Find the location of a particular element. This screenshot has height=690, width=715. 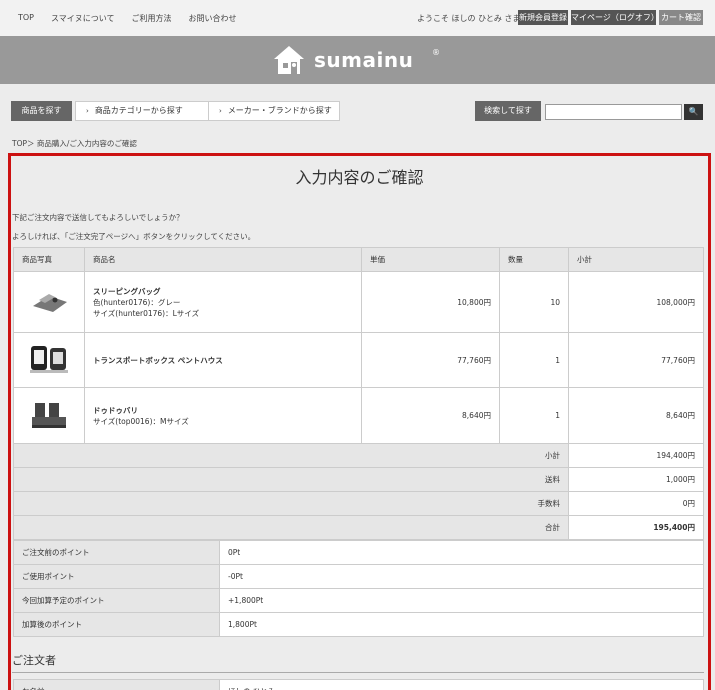

register-button: 新規会員登録 is located at coordinates (543, 17).